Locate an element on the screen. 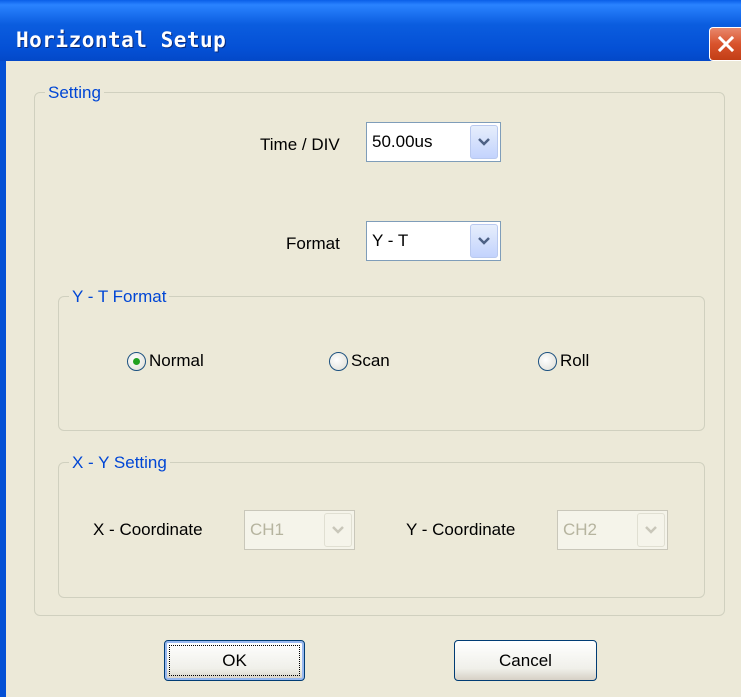 This screenshot has height=697, width=741. ok-button: OK is located at coordinates (234, 660).